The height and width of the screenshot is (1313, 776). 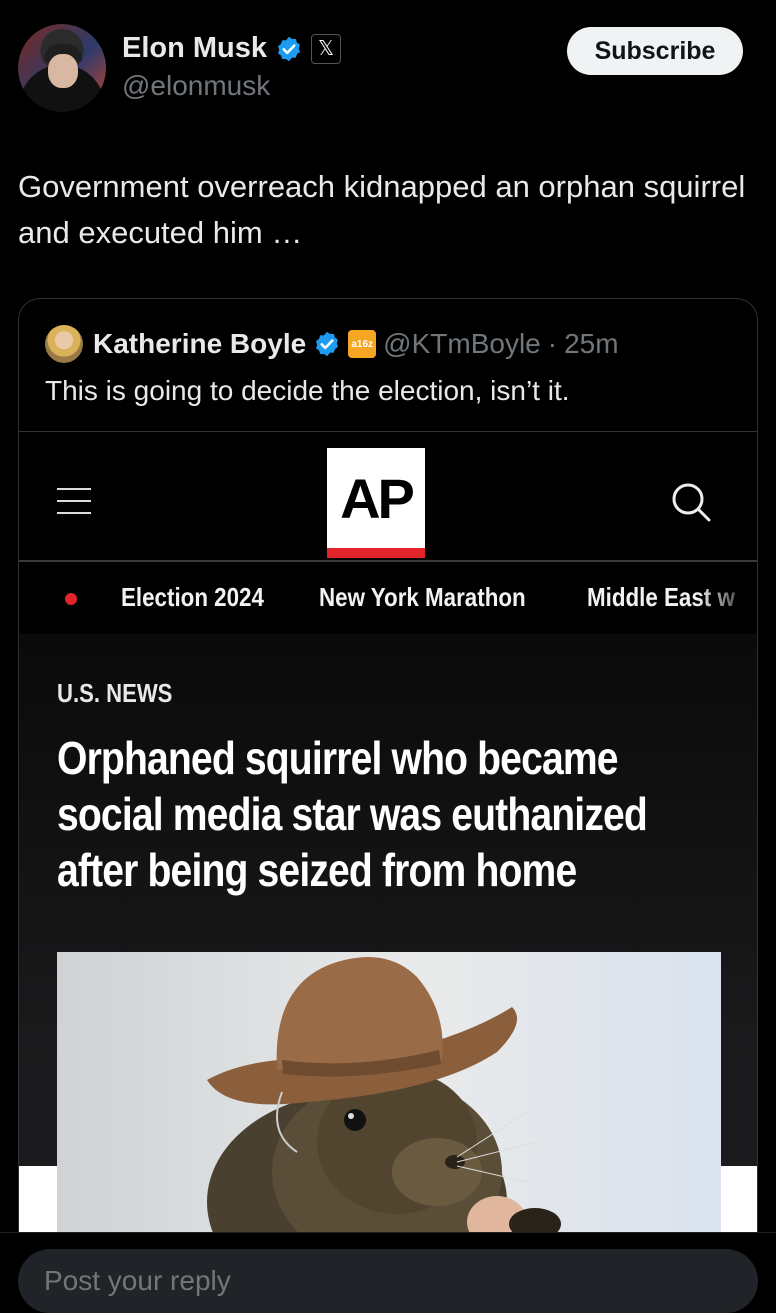 I want to click on ap-header: AP, so click(x=388, y=497).